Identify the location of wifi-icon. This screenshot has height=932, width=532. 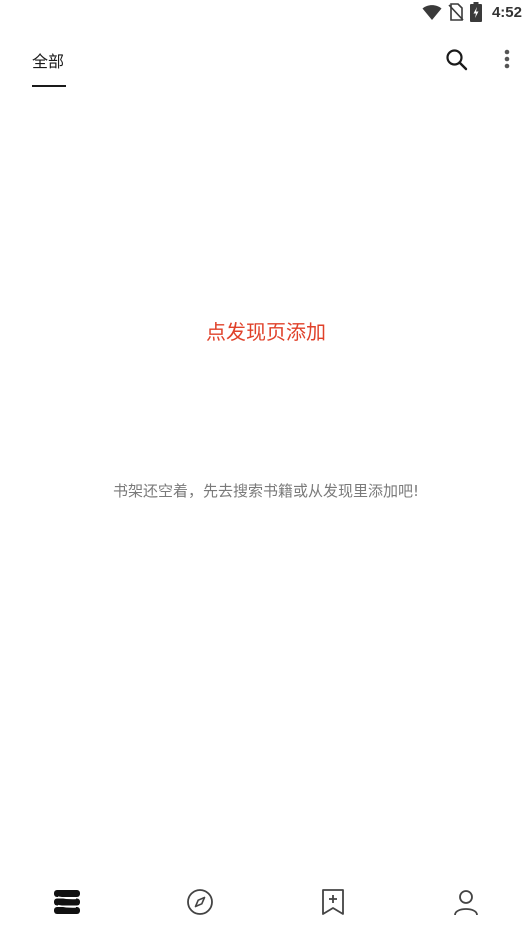
(432, 12).